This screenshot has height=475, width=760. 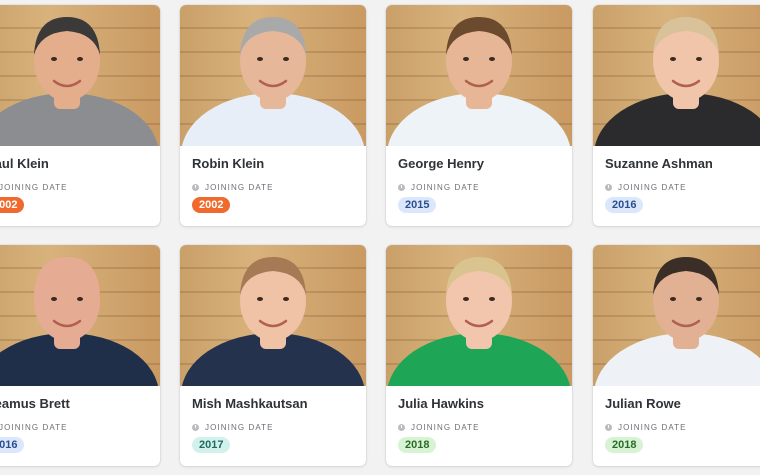 I want to click on member-name: George Henry, so click(x=441, y=163).